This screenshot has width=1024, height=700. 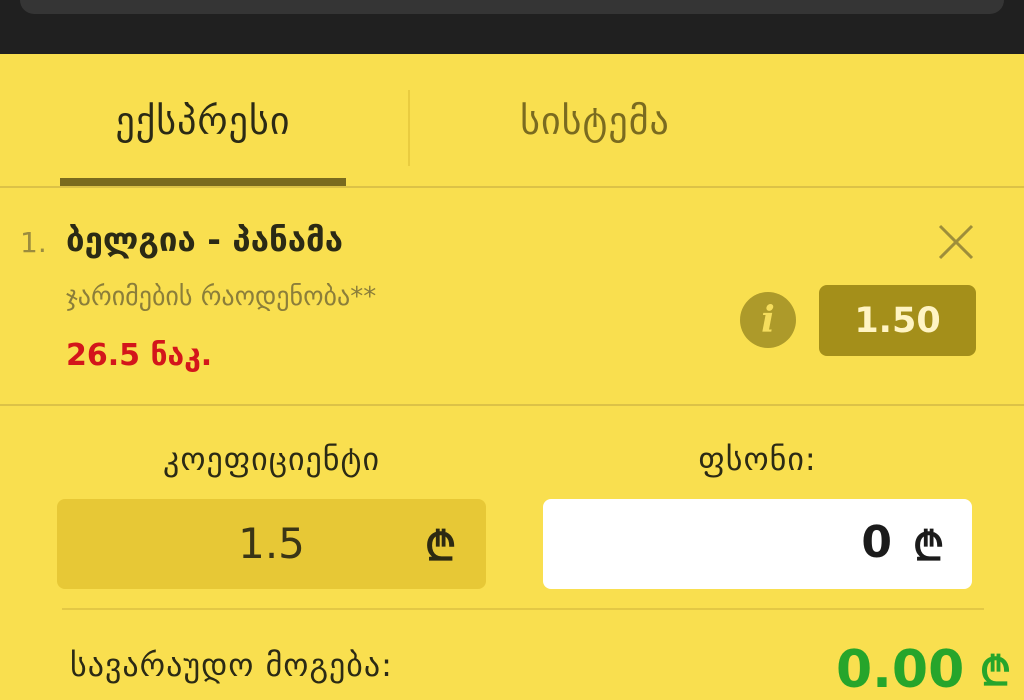 I want to click on coefficient-field: 1.5 ₾, so click(x=271, y=544).